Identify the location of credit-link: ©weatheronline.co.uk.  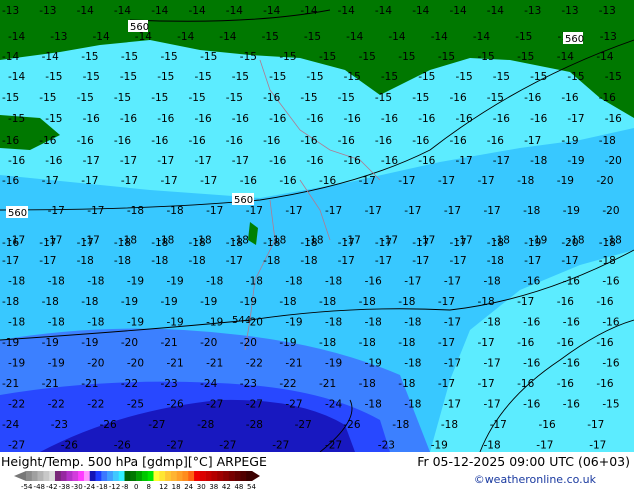
(535, 479).